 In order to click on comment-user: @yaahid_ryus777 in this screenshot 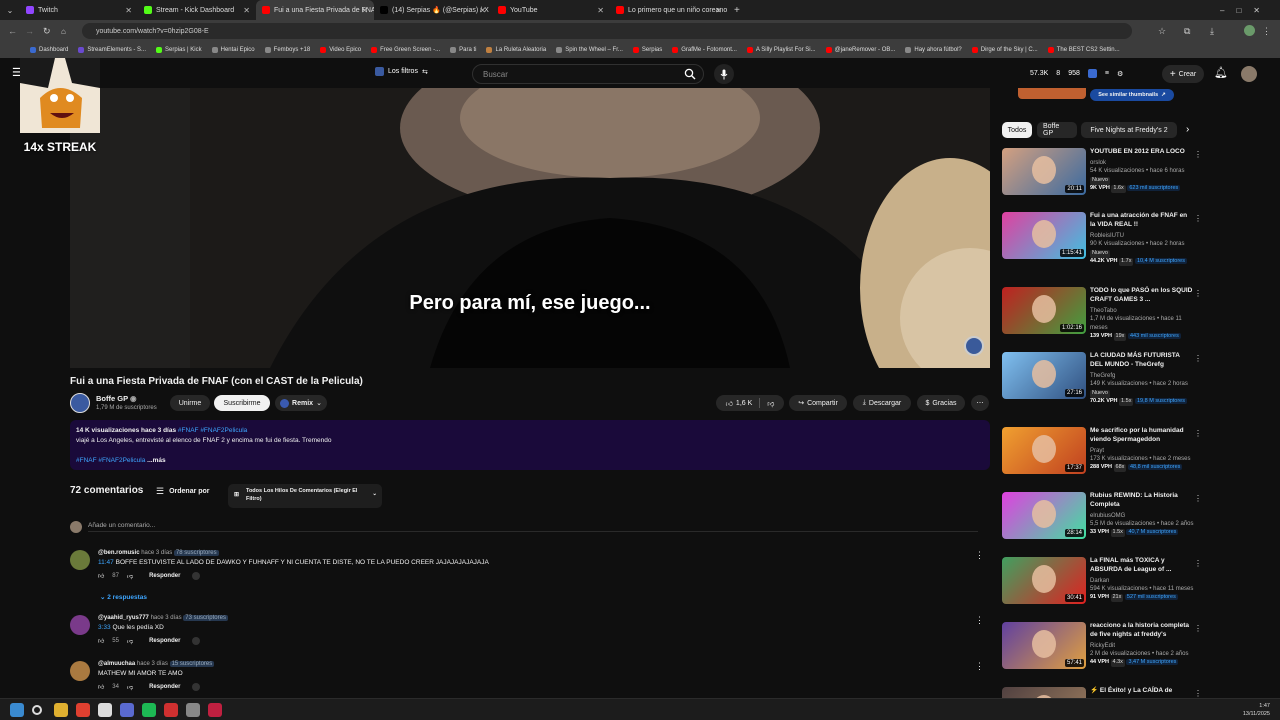, I will do `click(123, 618)`.